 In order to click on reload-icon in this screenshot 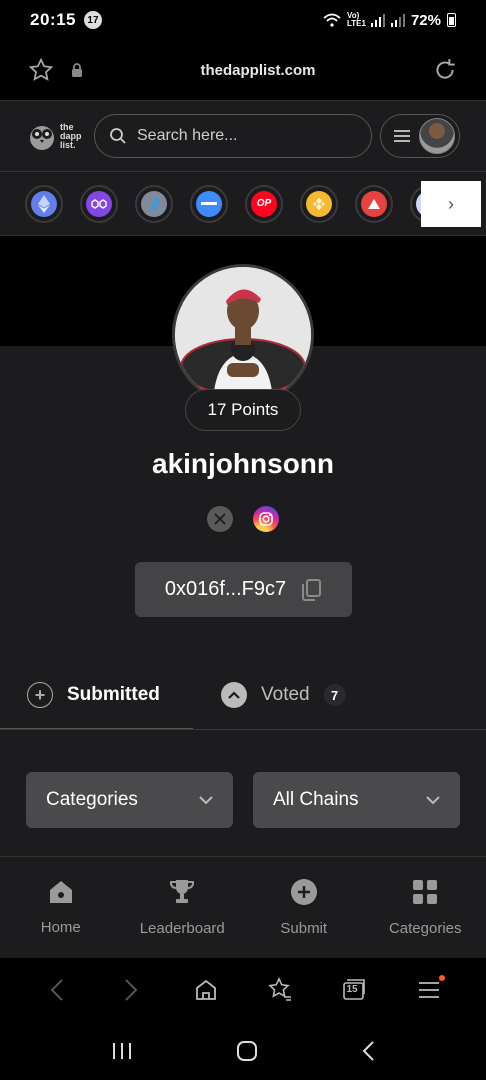, I will do `click(445, 70)`.